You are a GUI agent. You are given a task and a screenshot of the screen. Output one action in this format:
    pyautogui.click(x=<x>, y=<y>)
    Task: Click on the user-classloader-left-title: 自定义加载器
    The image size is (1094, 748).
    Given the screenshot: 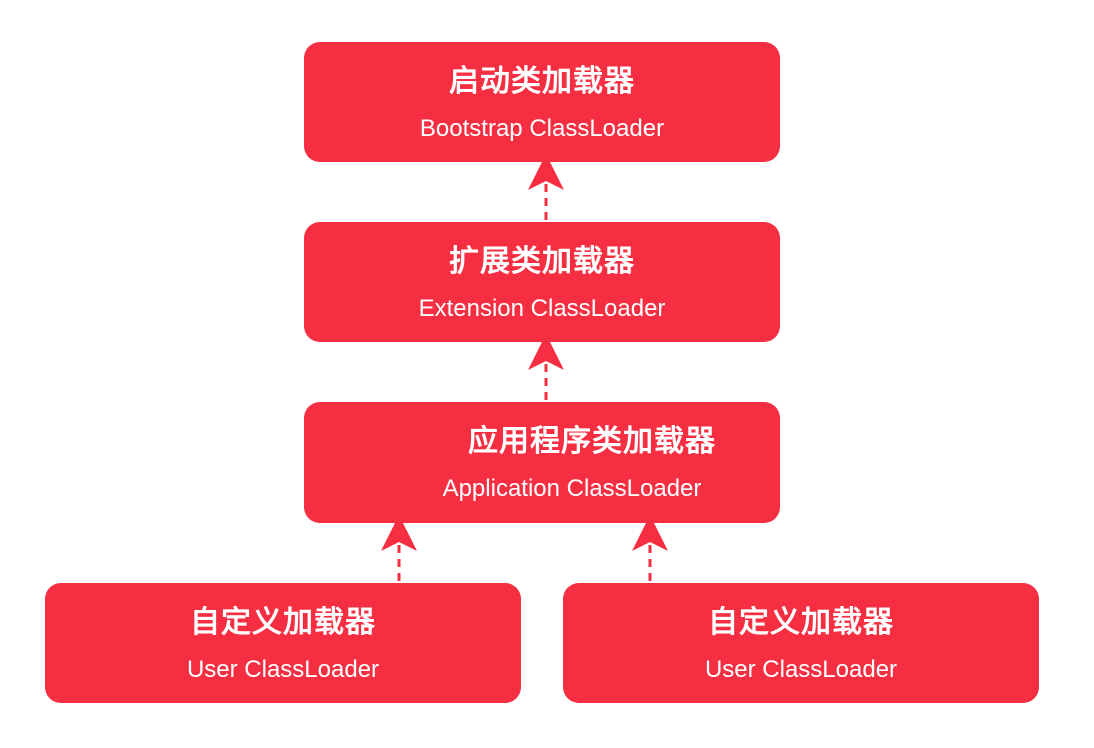 What is the action you would take?
    pyautogui.click(x=283, y=622)
    